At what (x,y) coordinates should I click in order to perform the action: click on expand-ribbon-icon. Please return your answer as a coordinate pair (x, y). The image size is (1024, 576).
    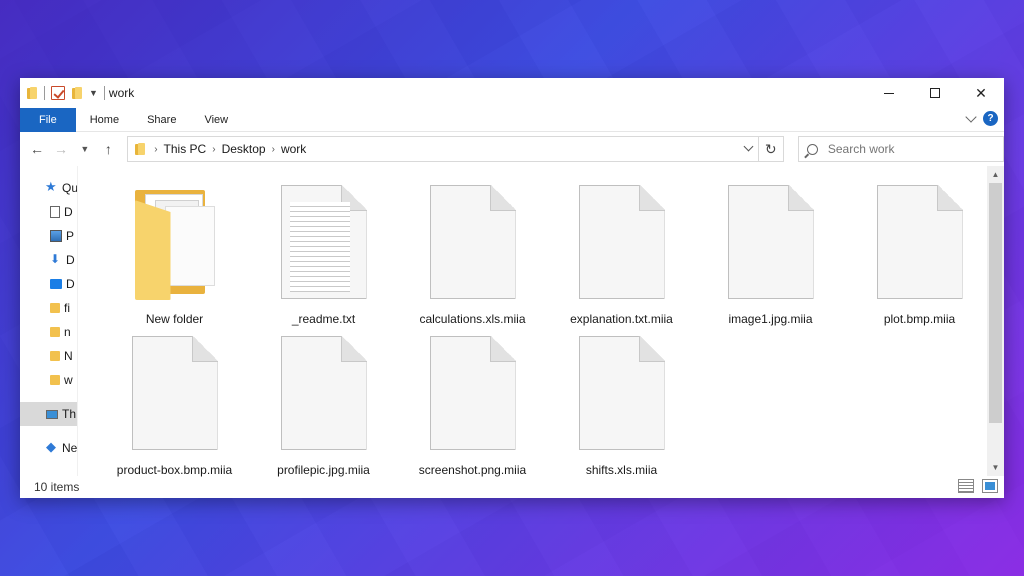
    Looking at the image, I should click on (971, 116).